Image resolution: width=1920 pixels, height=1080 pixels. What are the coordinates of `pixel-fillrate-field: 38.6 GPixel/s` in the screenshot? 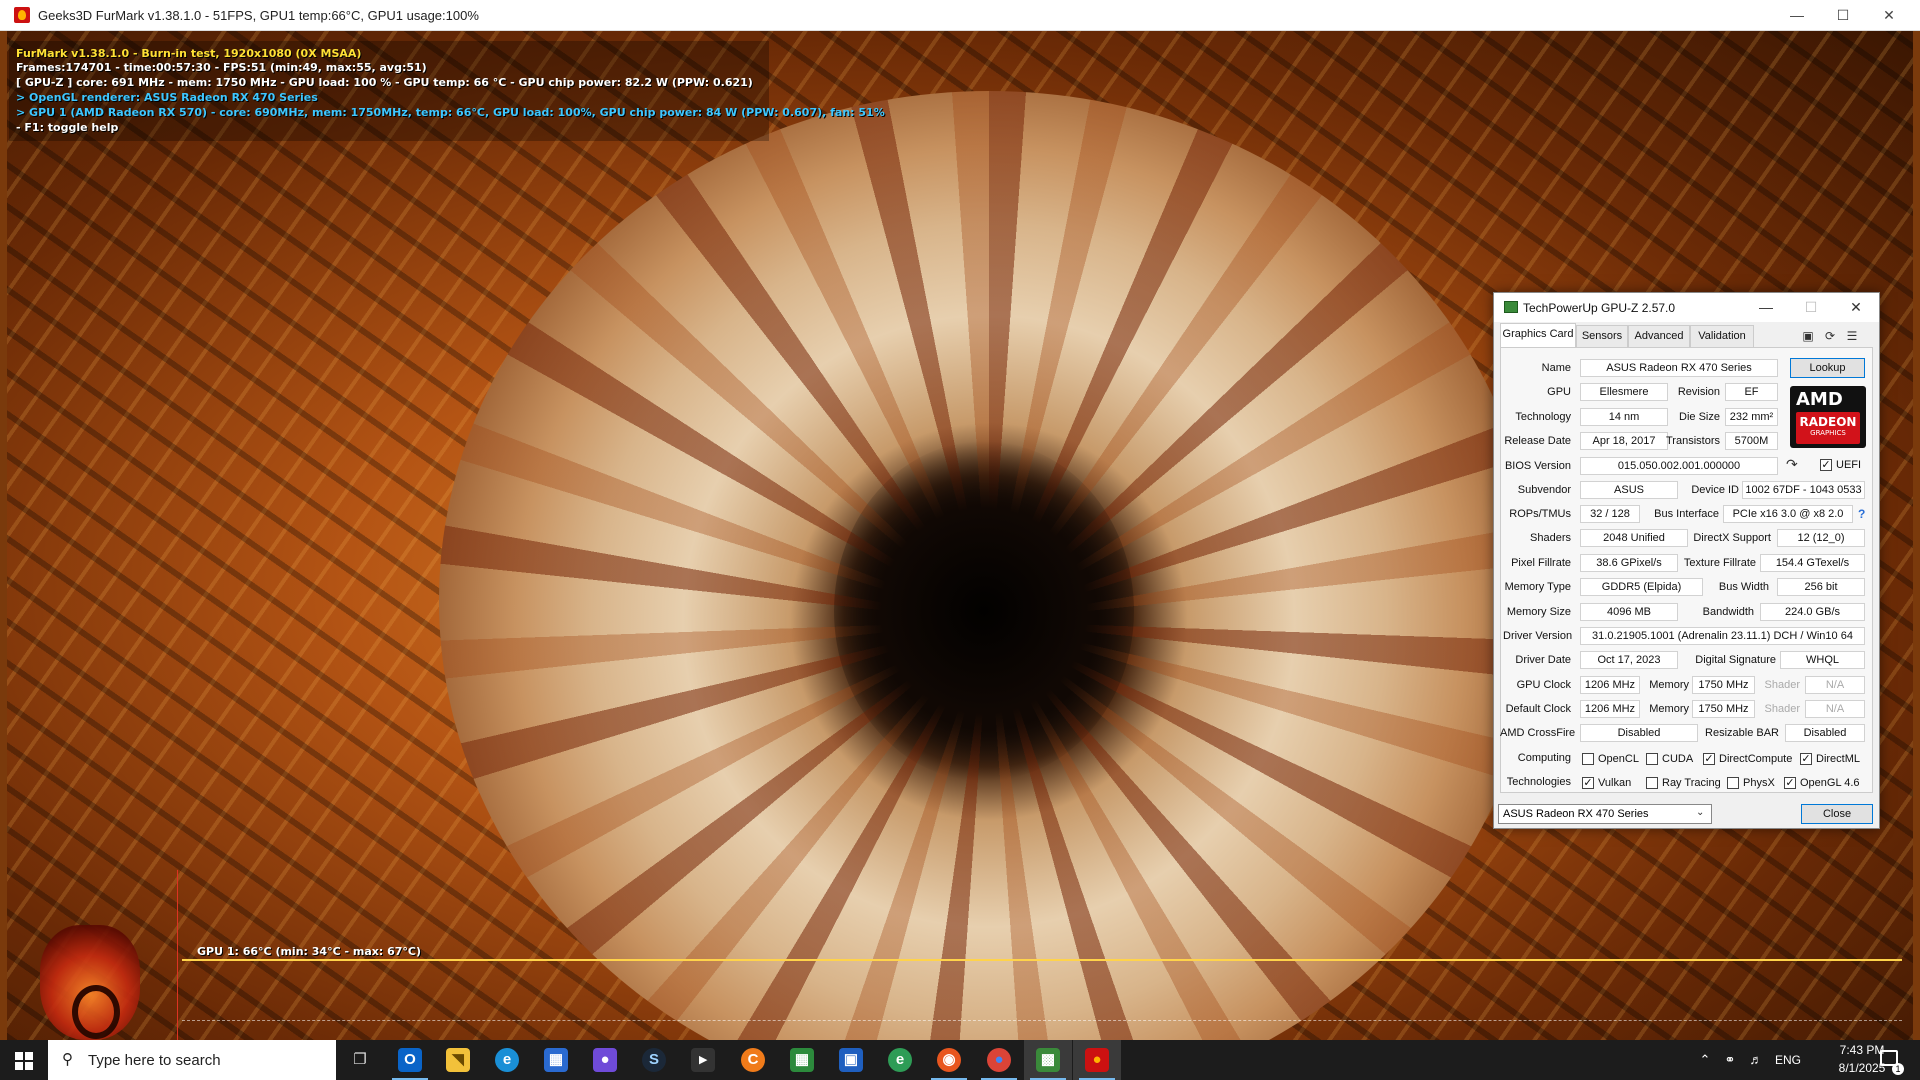 It's located at (1629, 563).